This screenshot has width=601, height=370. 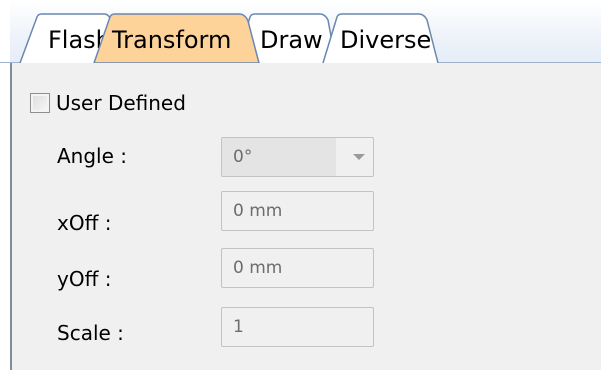 What do you see at coordinates (243, 157) in the screenshot?
I see `angle-value: 0°` at bounding box center [243, 157].